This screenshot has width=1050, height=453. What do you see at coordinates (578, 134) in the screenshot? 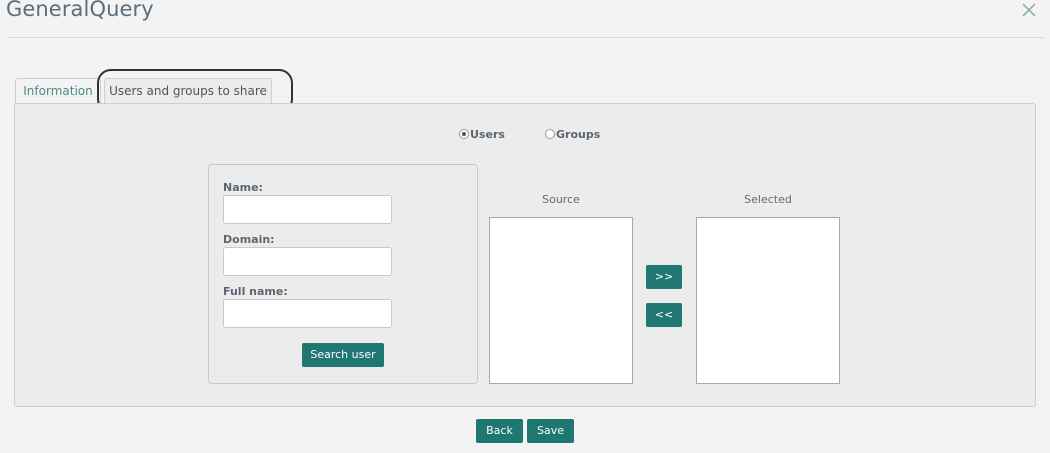
I see `radio-groups-label: Groups` at bounding box center [578, 134].